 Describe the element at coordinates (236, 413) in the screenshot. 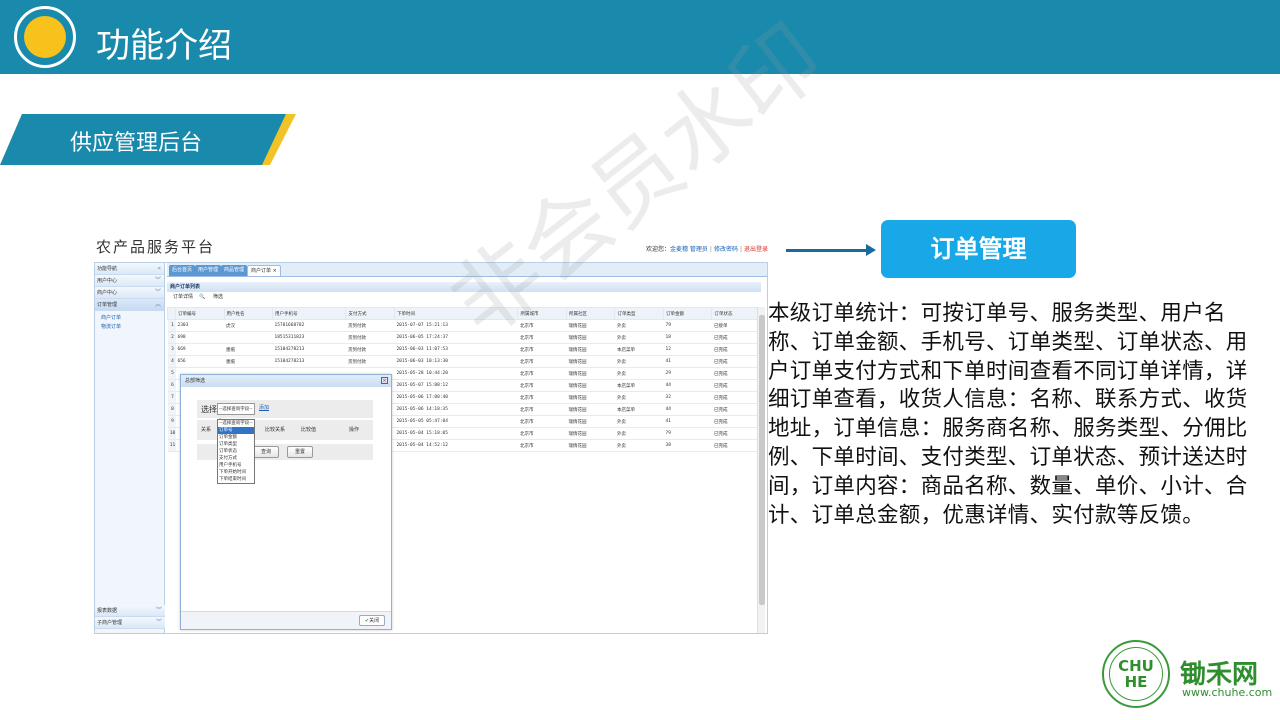

I see `field-select: --选择查询字段-- ▾` at that location.